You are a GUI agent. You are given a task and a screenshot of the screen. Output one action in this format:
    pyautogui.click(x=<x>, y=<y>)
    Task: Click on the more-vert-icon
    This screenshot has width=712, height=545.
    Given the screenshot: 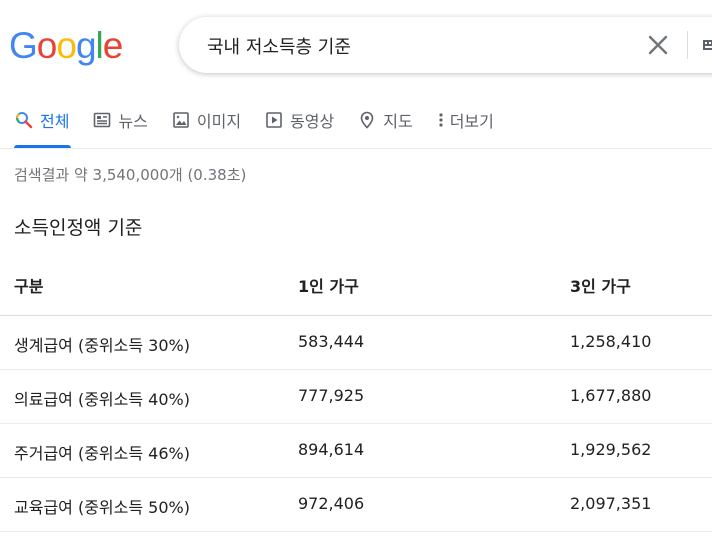 What is the action you would take?
    pyautogui.click(x=441, y=120)
    